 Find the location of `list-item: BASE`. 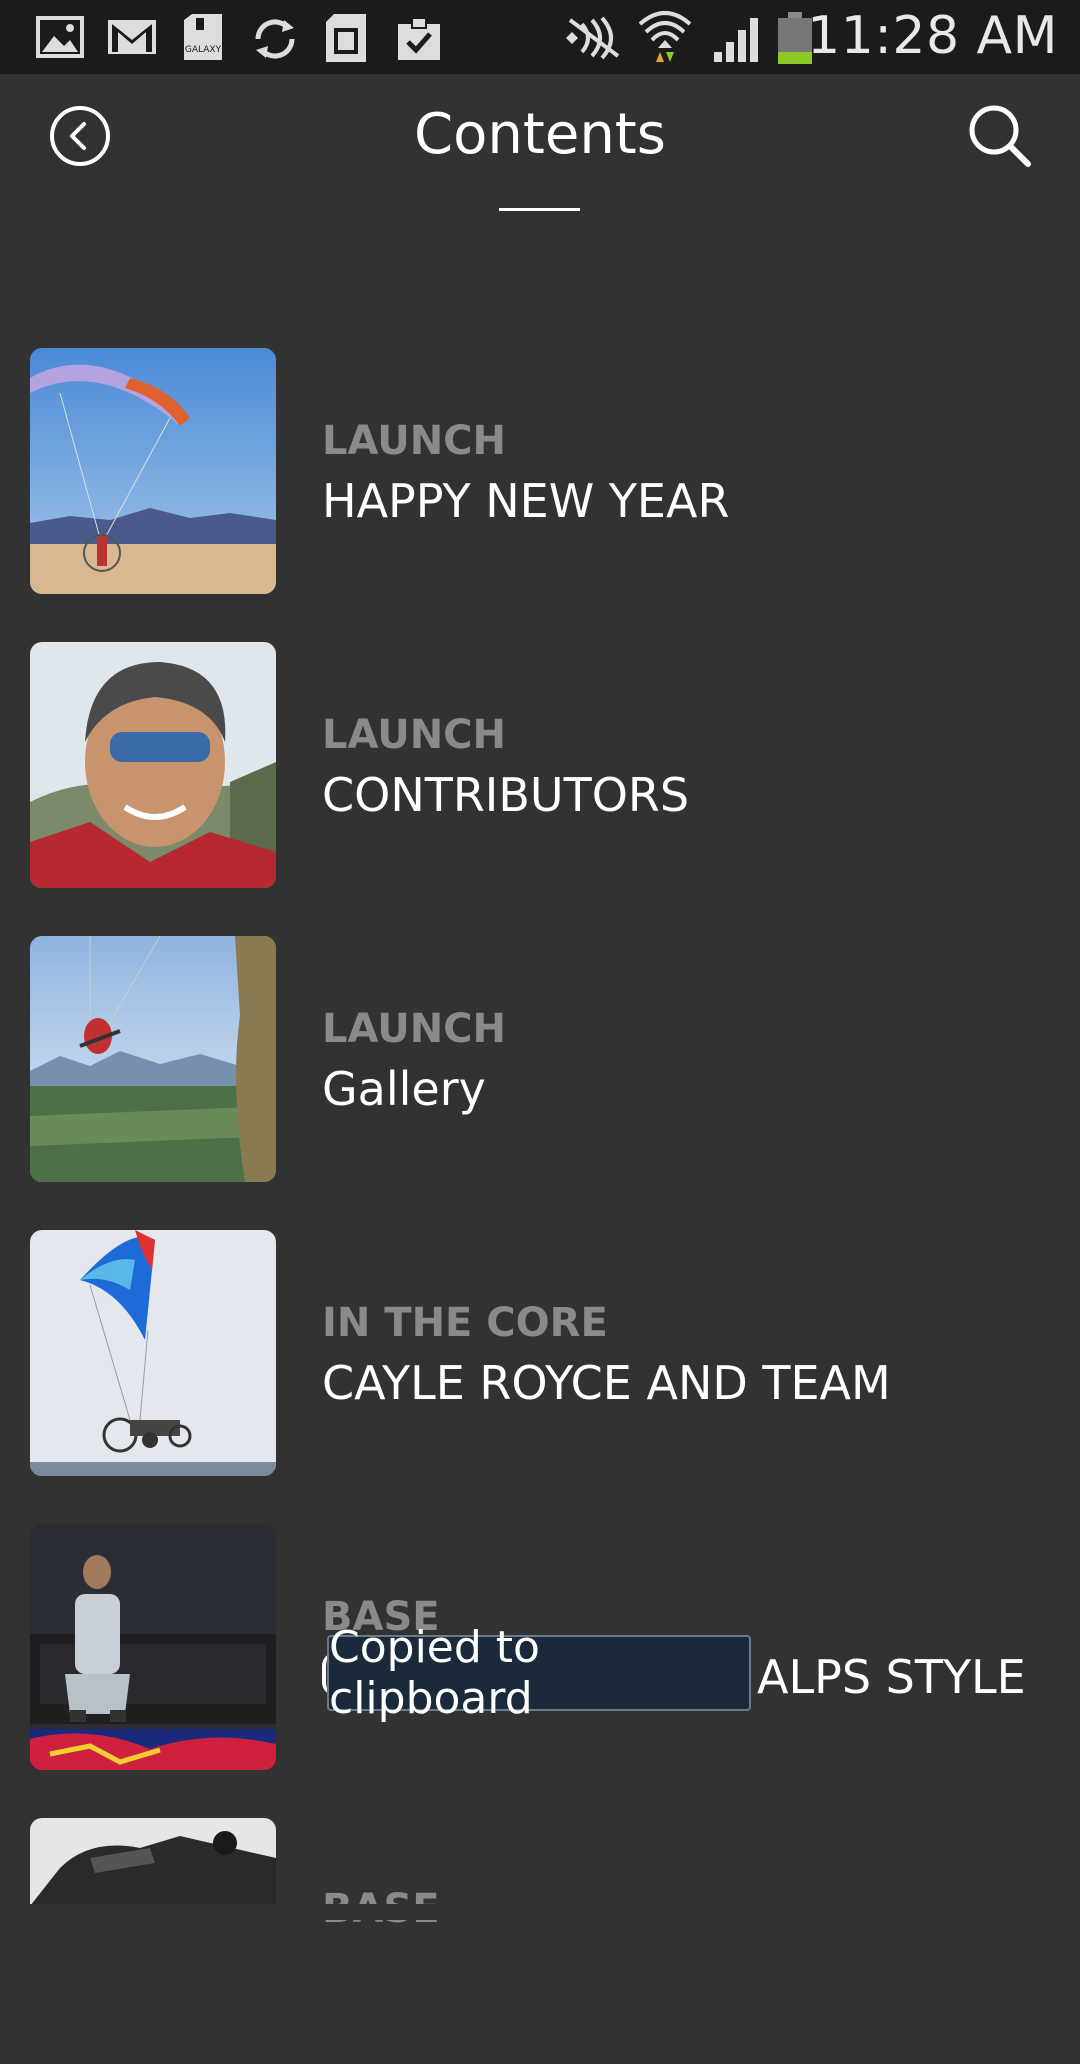

list-item: BASE is located at coordinates (540, 1941).